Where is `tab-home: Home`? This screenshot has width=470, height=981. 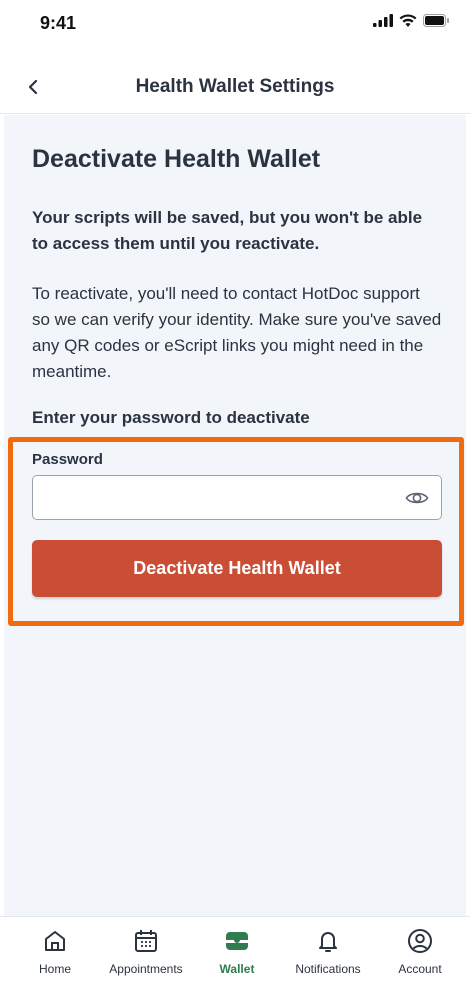
tab-home: Home is located at coordinates (55, 949).